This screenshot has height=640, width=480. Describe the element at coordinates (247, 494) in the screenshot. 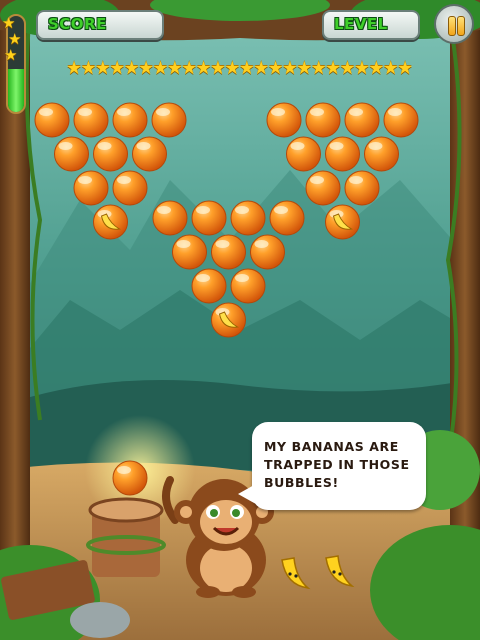

I see `speech-bubble-tail` at that location.